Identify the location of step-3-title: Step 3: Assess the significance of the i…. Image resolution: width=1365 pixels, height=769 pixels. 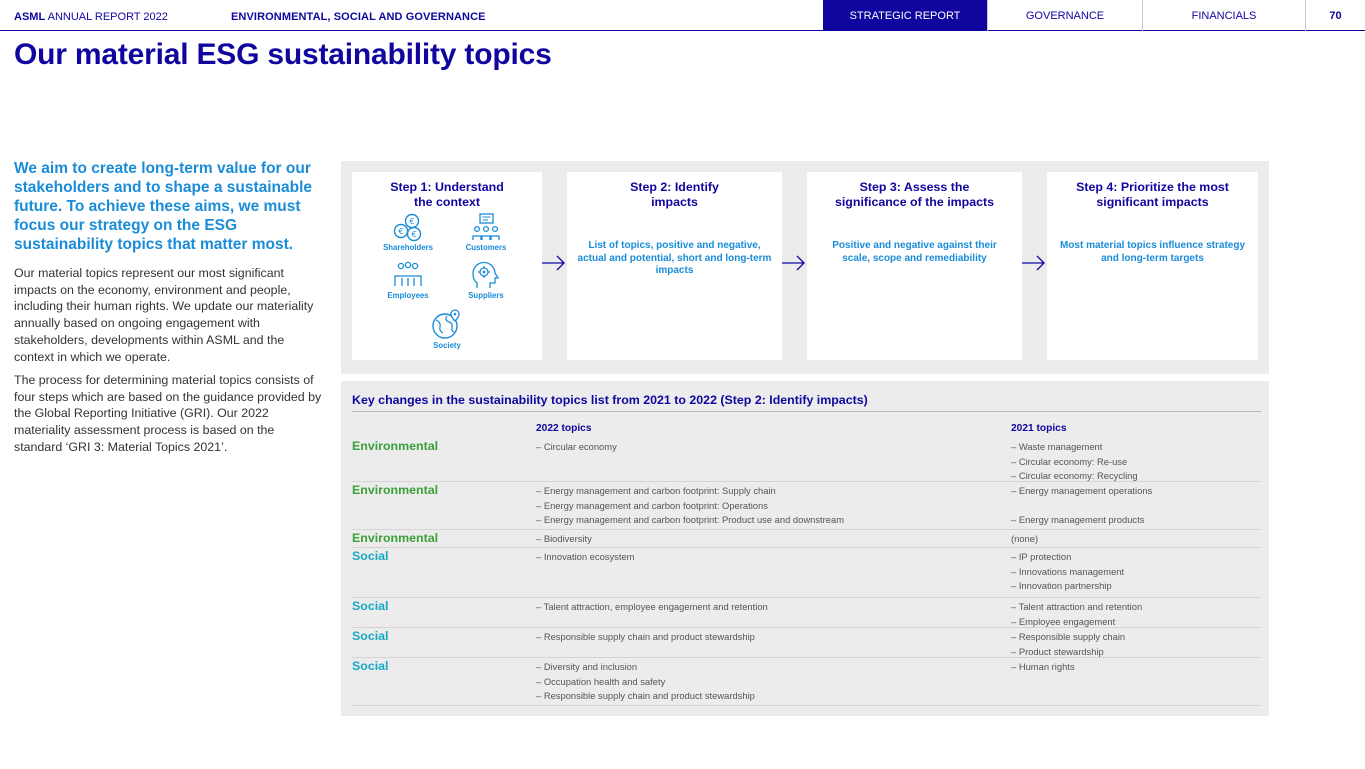
(914, 195).